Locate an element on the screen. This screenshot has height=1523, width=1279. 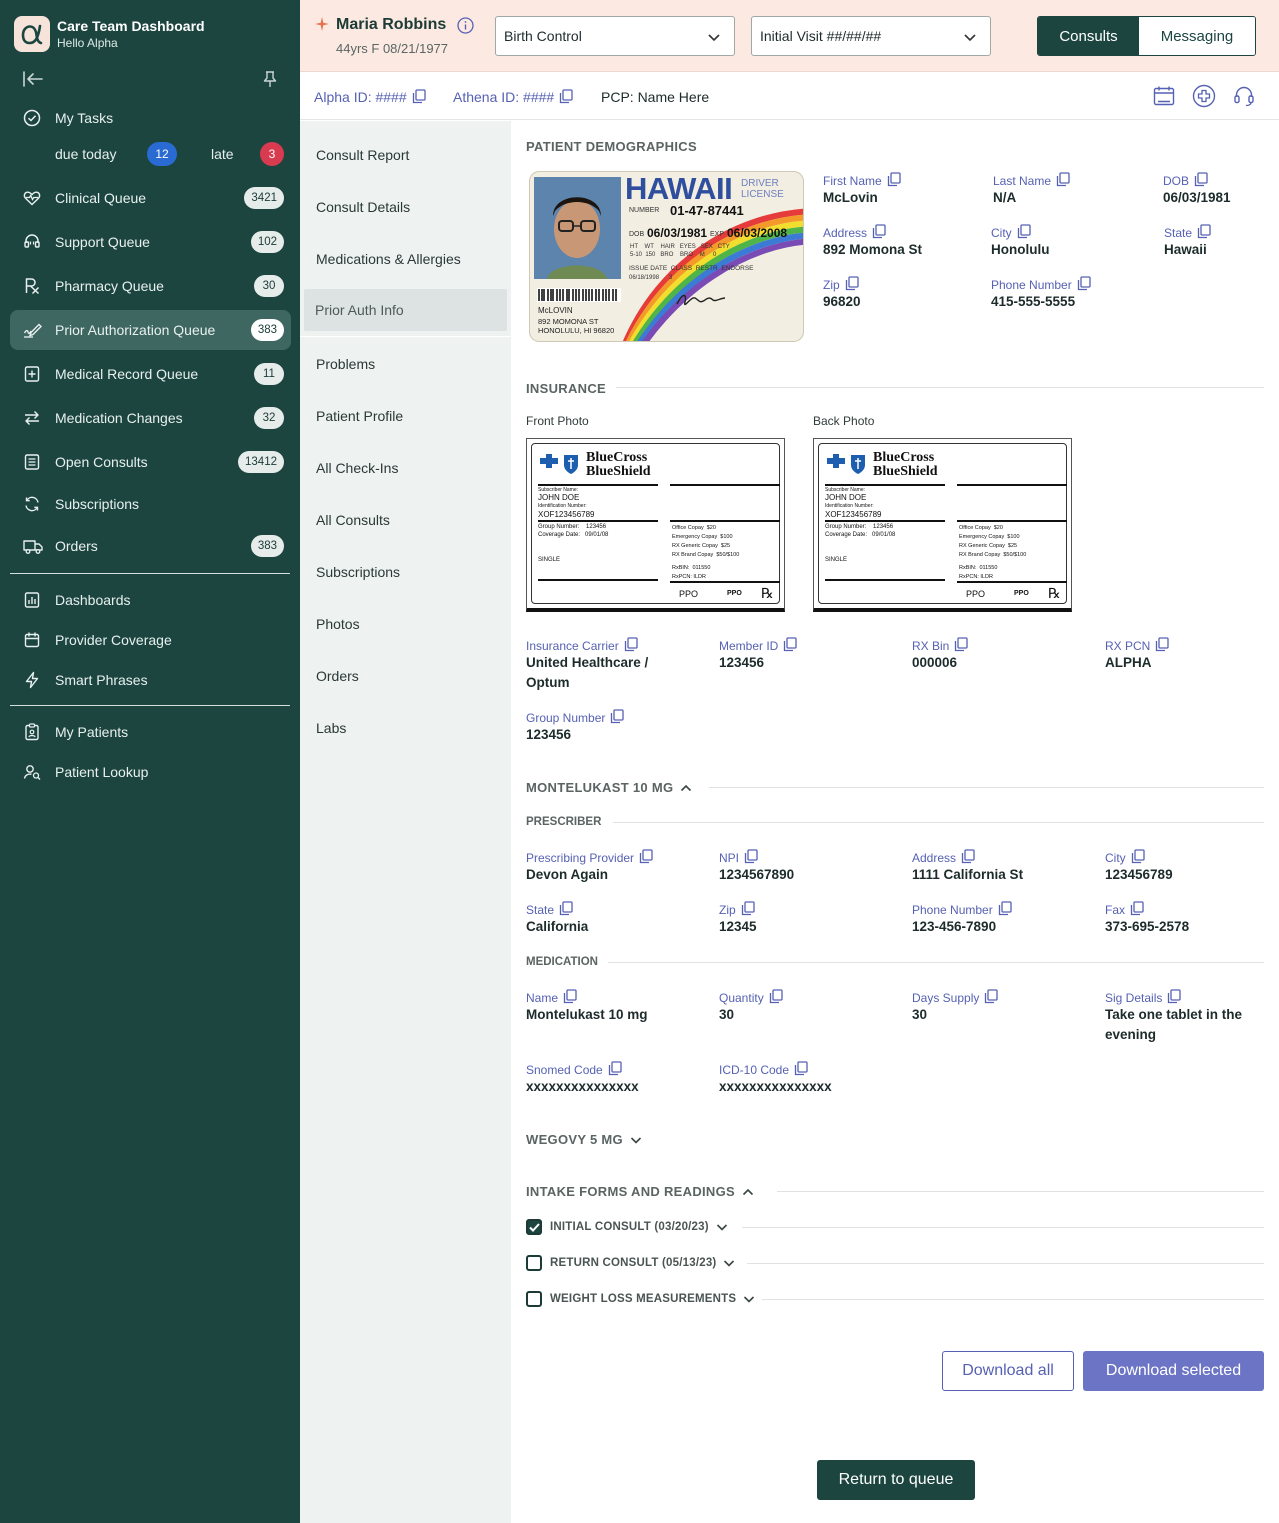
download-all-button: Download all is located at coordinates (1008, 1371).